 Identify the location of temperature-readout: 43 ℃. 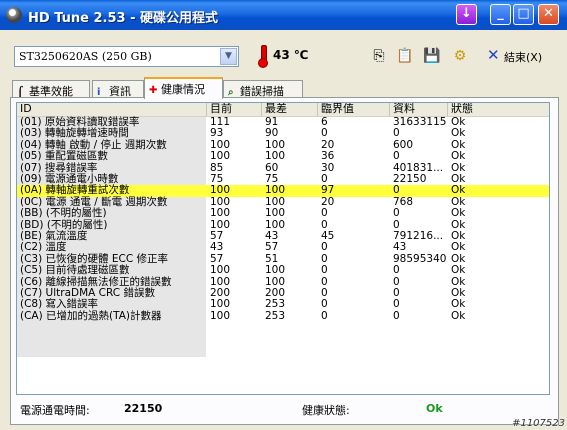
(291, 55).